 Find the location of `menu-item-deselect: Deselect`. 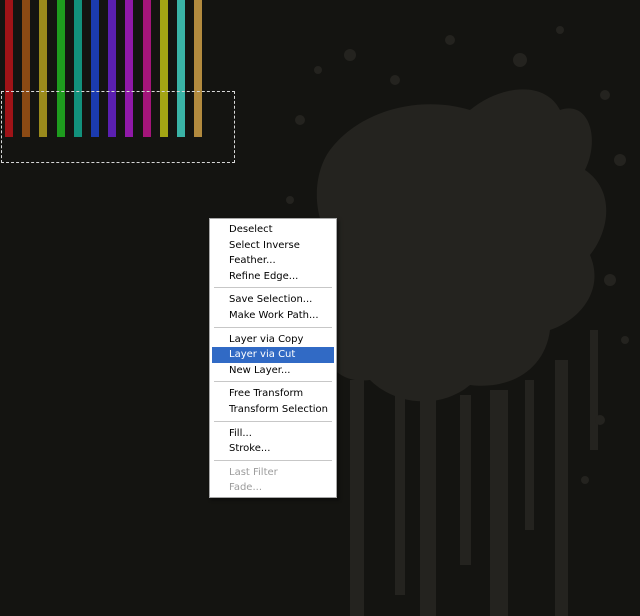

menu-item-deselect: Deselect is located at coordinates (273, 230).